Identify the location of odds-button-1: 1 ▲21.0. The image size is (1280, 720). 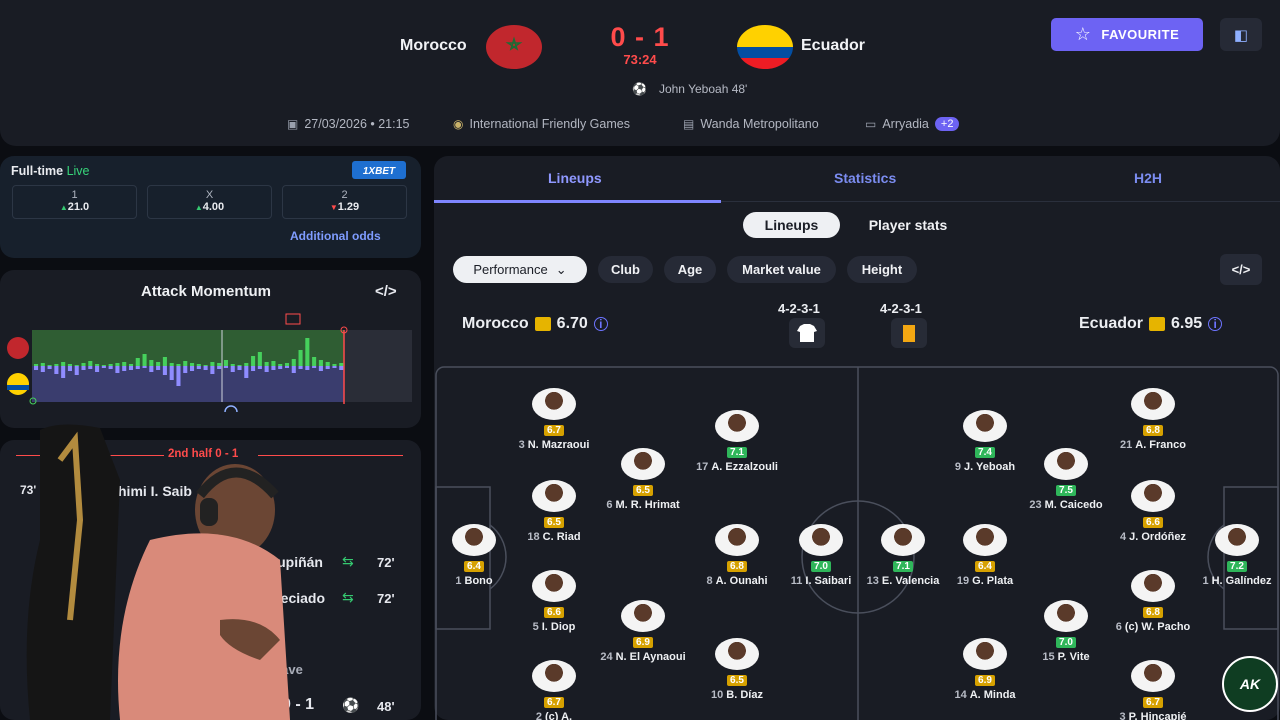
(74, 202).